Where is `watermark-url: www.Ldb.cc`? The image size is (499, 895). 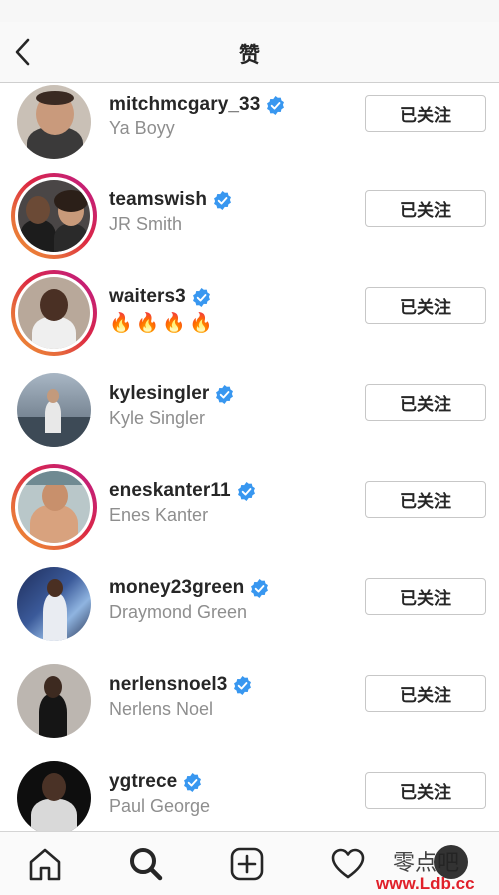 watermark-url: www.Ldb.cc is located at coordinates (425, 883).